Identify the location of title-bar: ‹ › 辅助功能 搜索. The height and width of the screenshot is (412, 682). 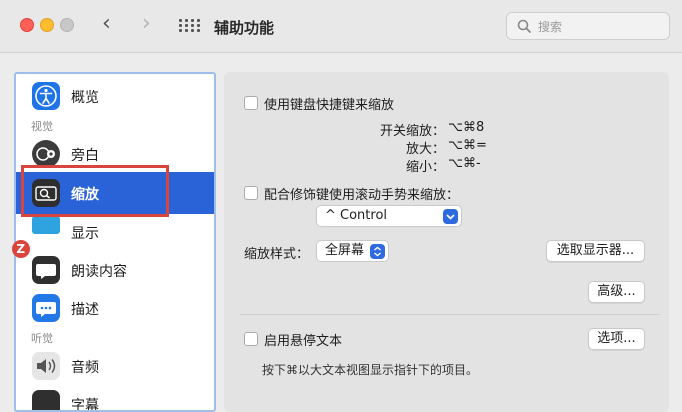
(341, 26).